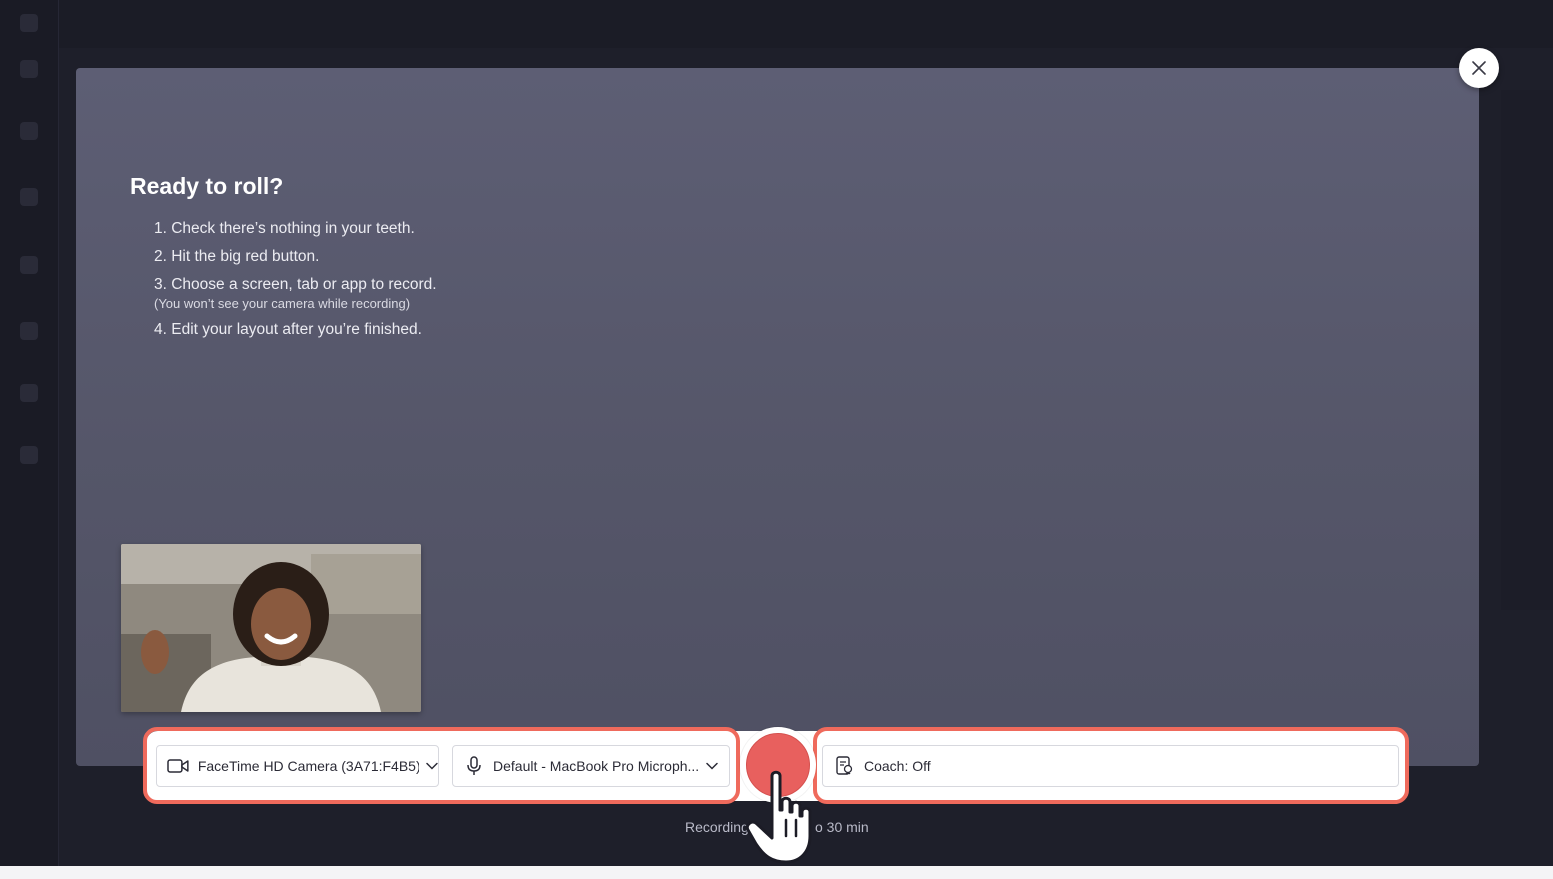  Describe the element at coordinates (207, 186) in the screenshot. I see `modal-title: Ready to roll?` at that location.